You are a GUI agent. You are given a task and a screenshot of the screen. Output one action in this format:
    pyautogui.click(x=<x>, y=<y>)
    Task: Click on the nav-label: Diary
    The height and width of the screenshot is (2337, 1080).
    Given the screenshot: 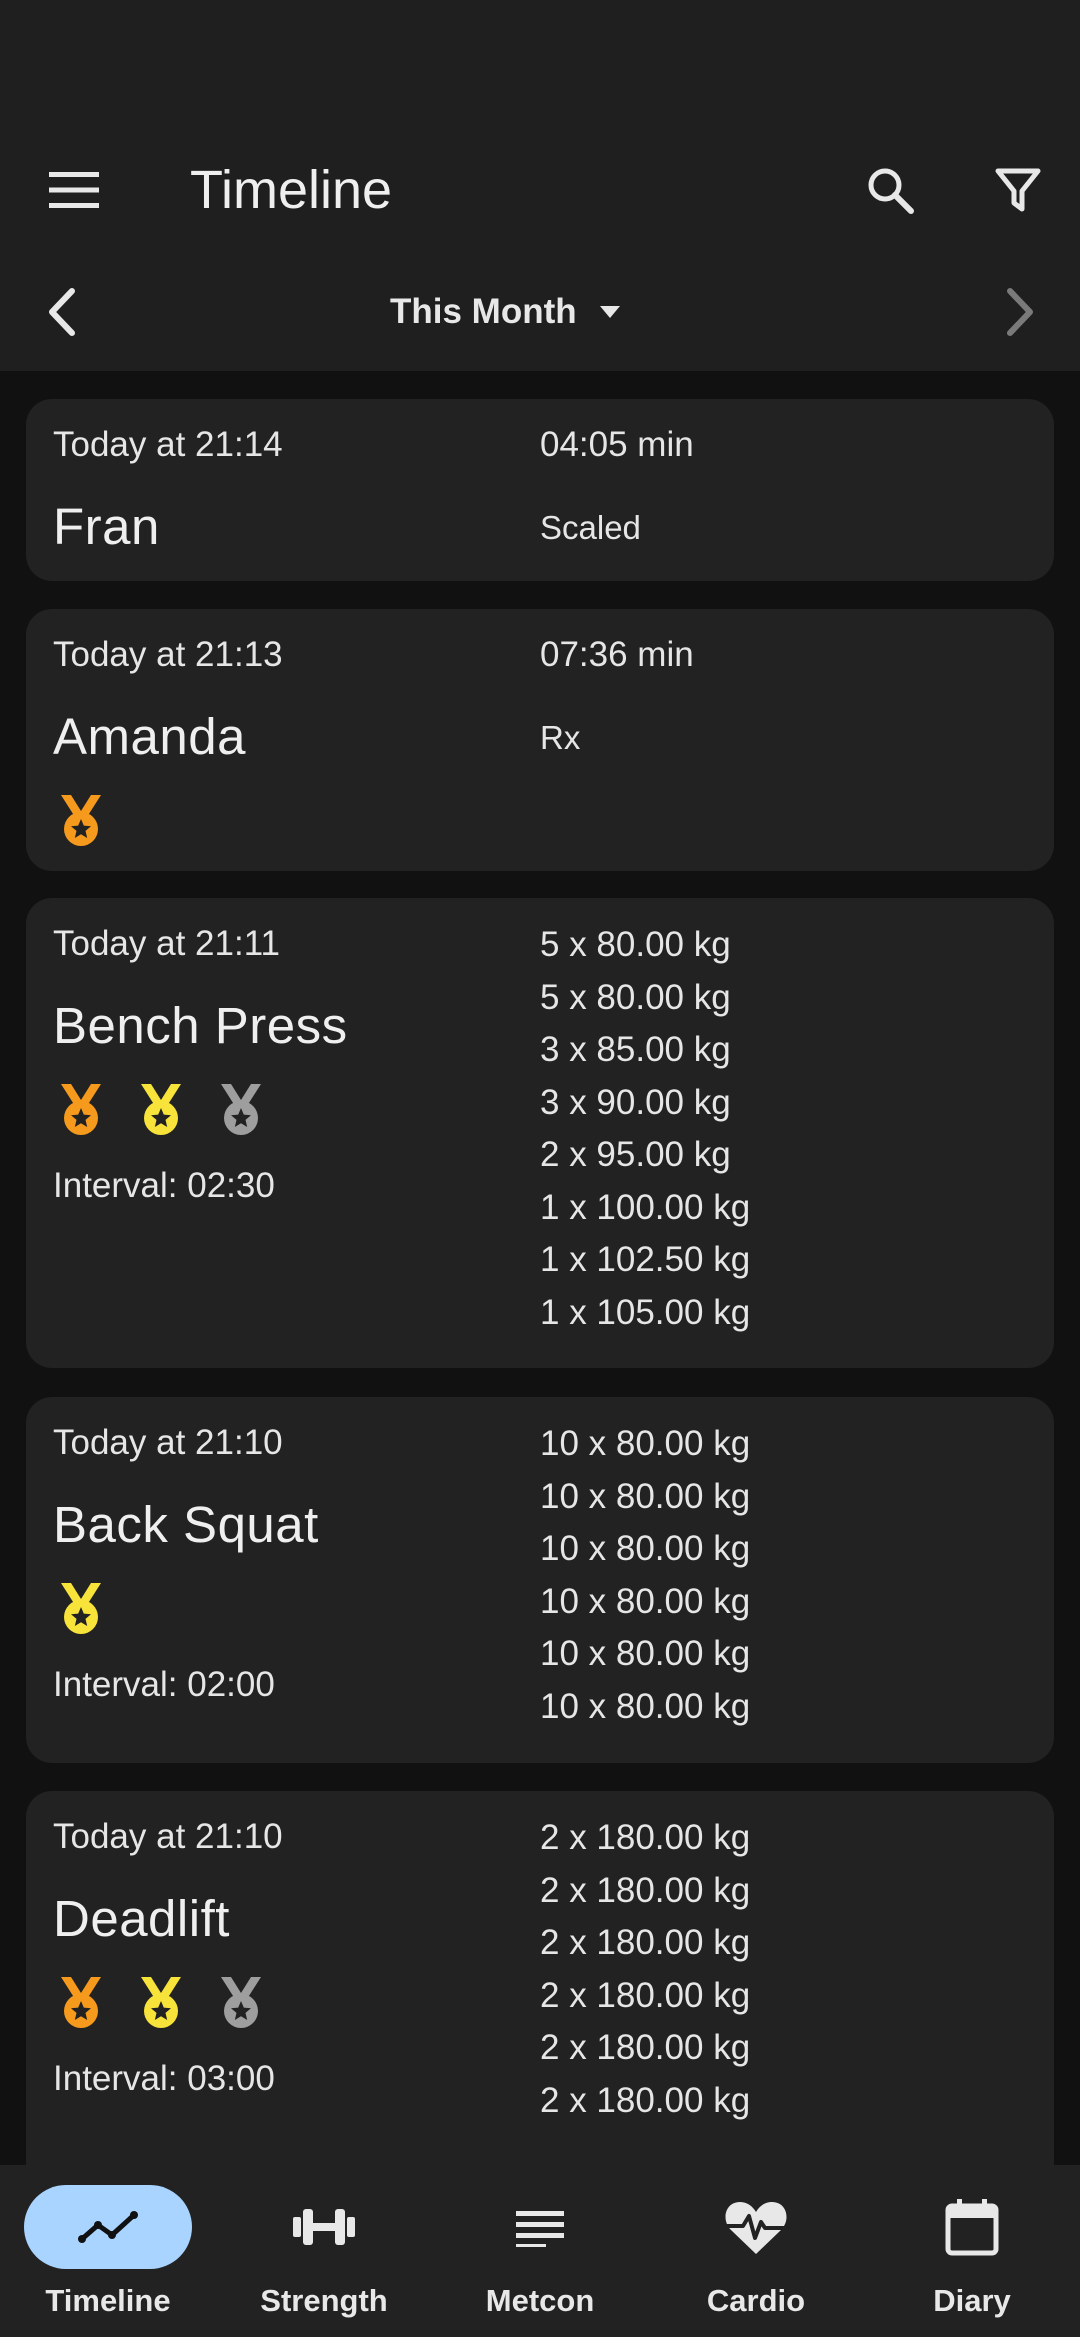 What is the action you would take?
    pyautogui.click(x=972, y=2300)
    